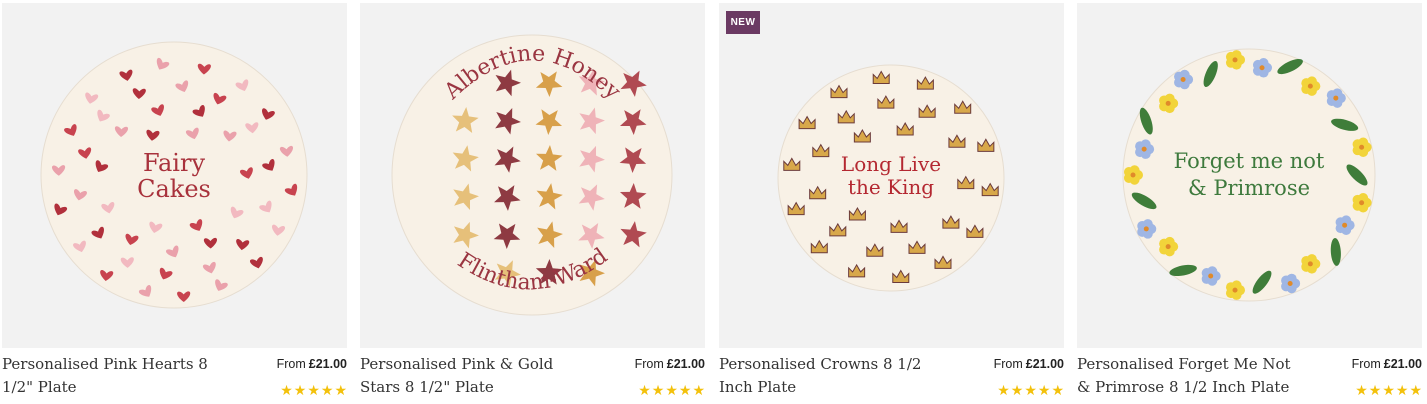 The image size is (1427, 404). I want to click on plate-hearts-image: Fairy Cakes, so click(174, 175).